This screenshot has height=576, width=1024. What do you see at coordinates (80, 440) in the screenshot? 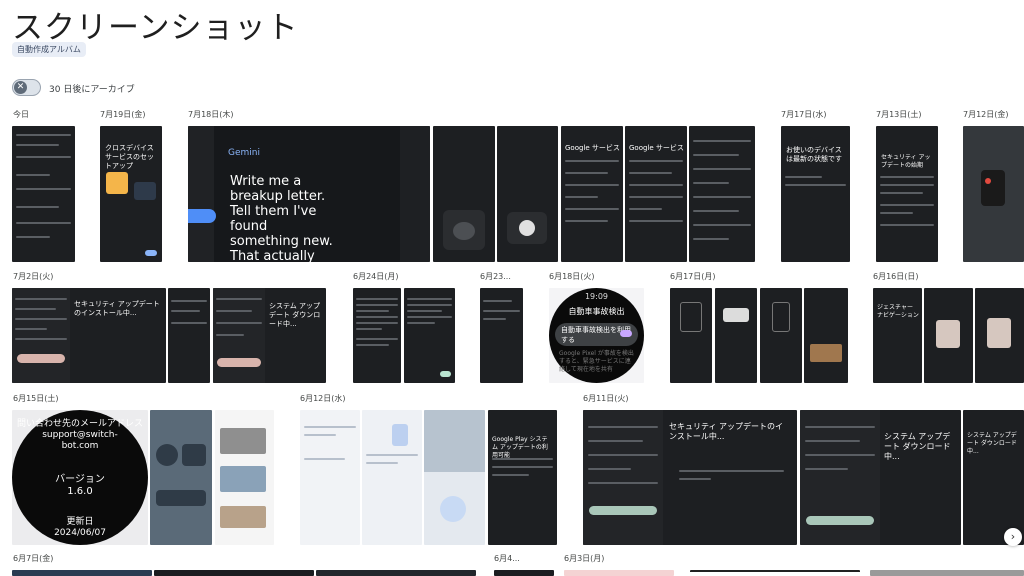
I see `watch-email: support@switch-bot.com` at bounding box center [80, 440].